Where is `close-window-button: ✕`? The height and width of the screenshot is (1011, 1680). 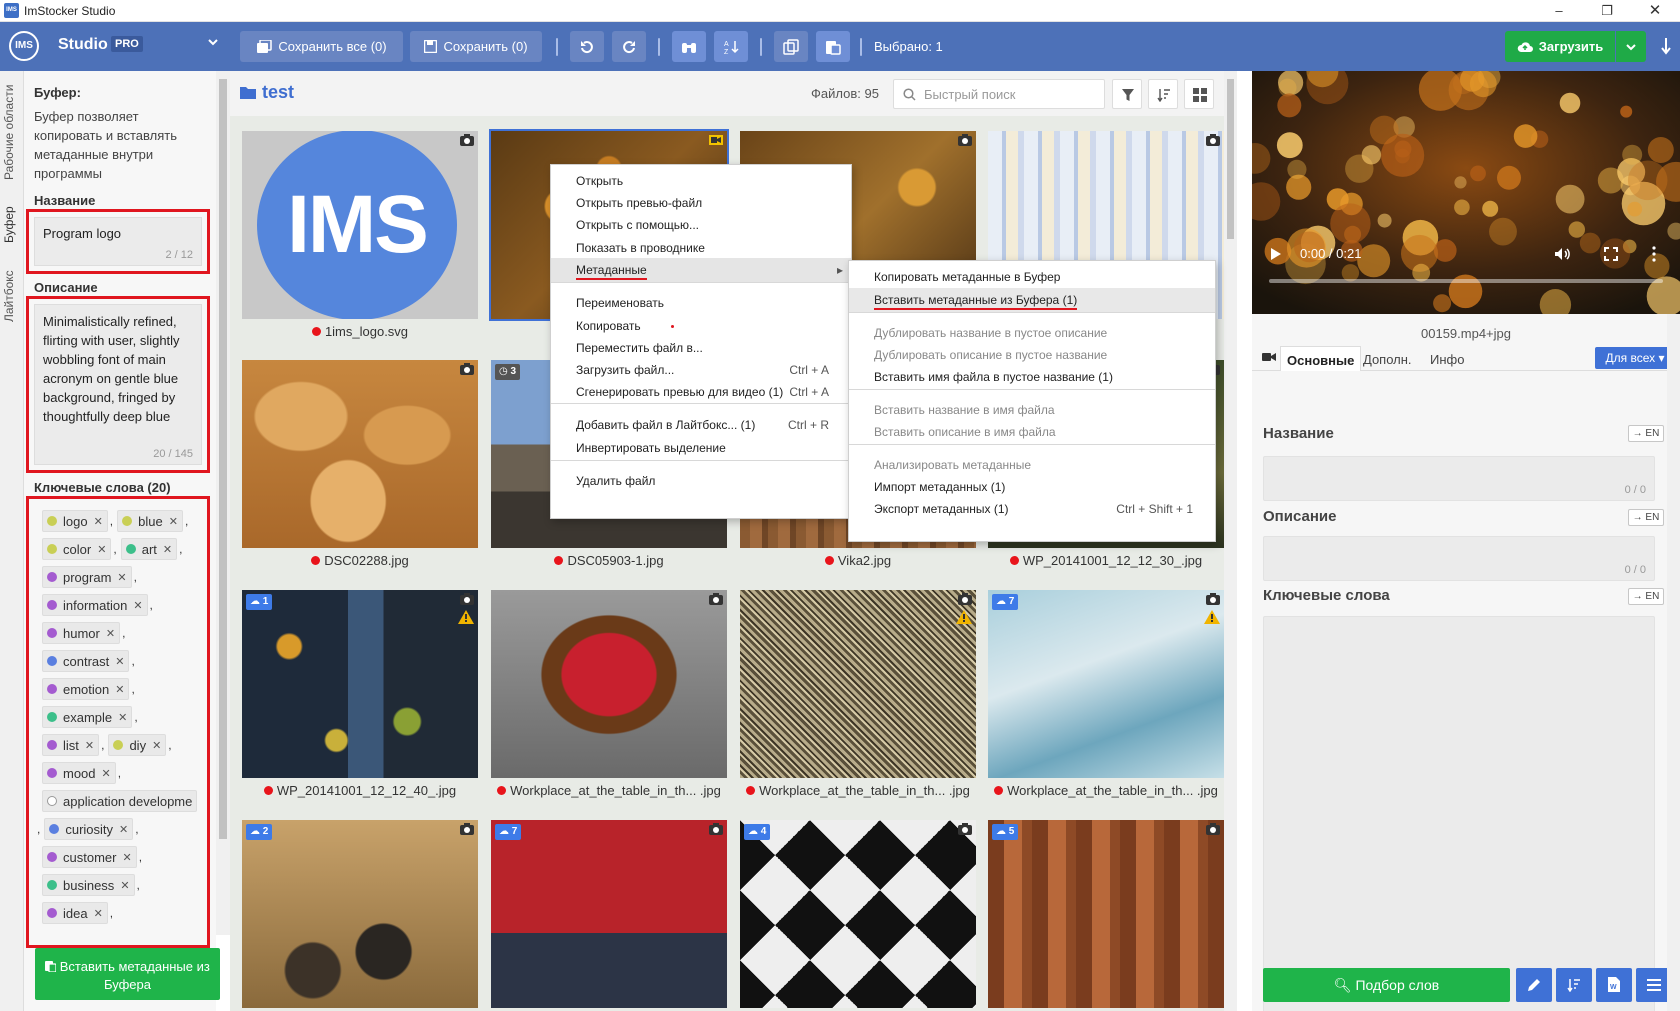 close-window-button: ✕ is located at coordinates (1655, 11).